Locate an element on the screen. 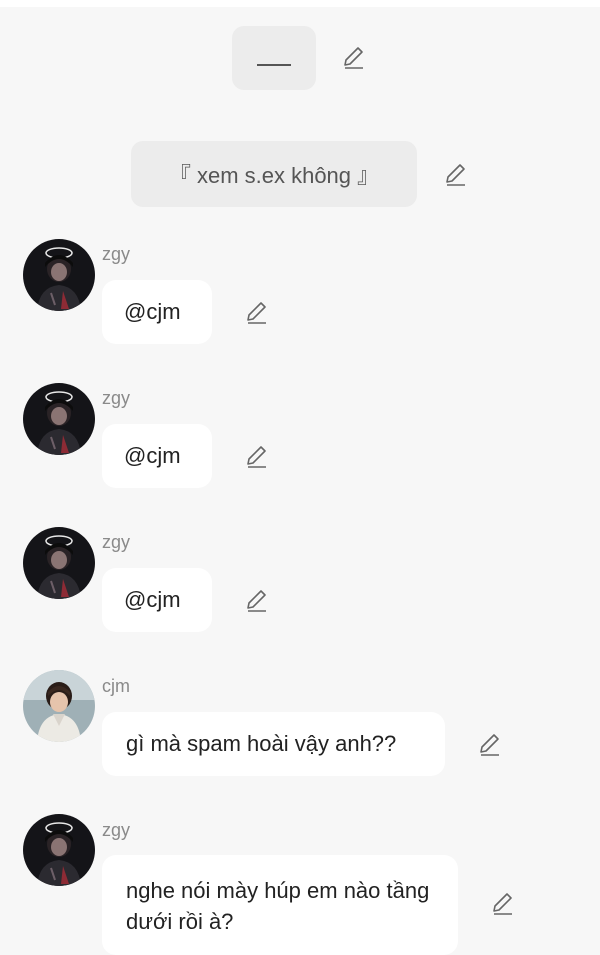  message-text: nghe nói mày húp em nào tầng dưới rồi à? is located at coordinates (278, 906).